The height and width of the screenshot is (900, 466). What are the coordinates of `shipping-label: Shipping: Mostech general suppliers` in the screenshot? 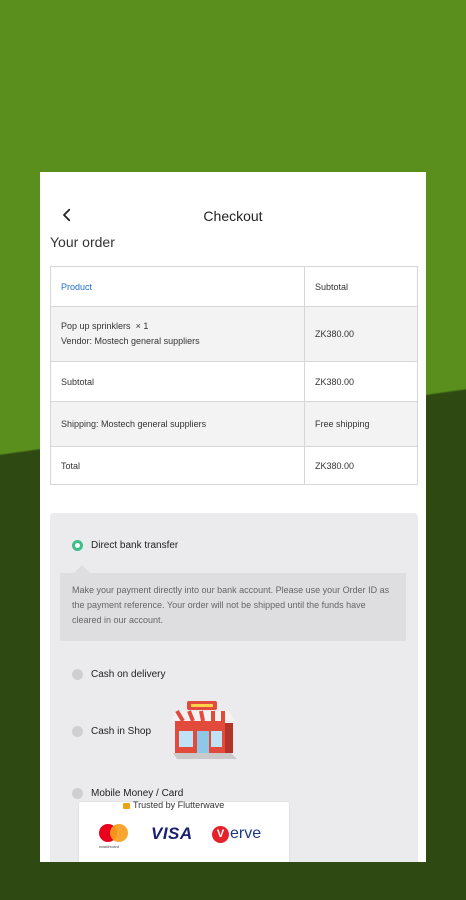 It's located at (177, 424).